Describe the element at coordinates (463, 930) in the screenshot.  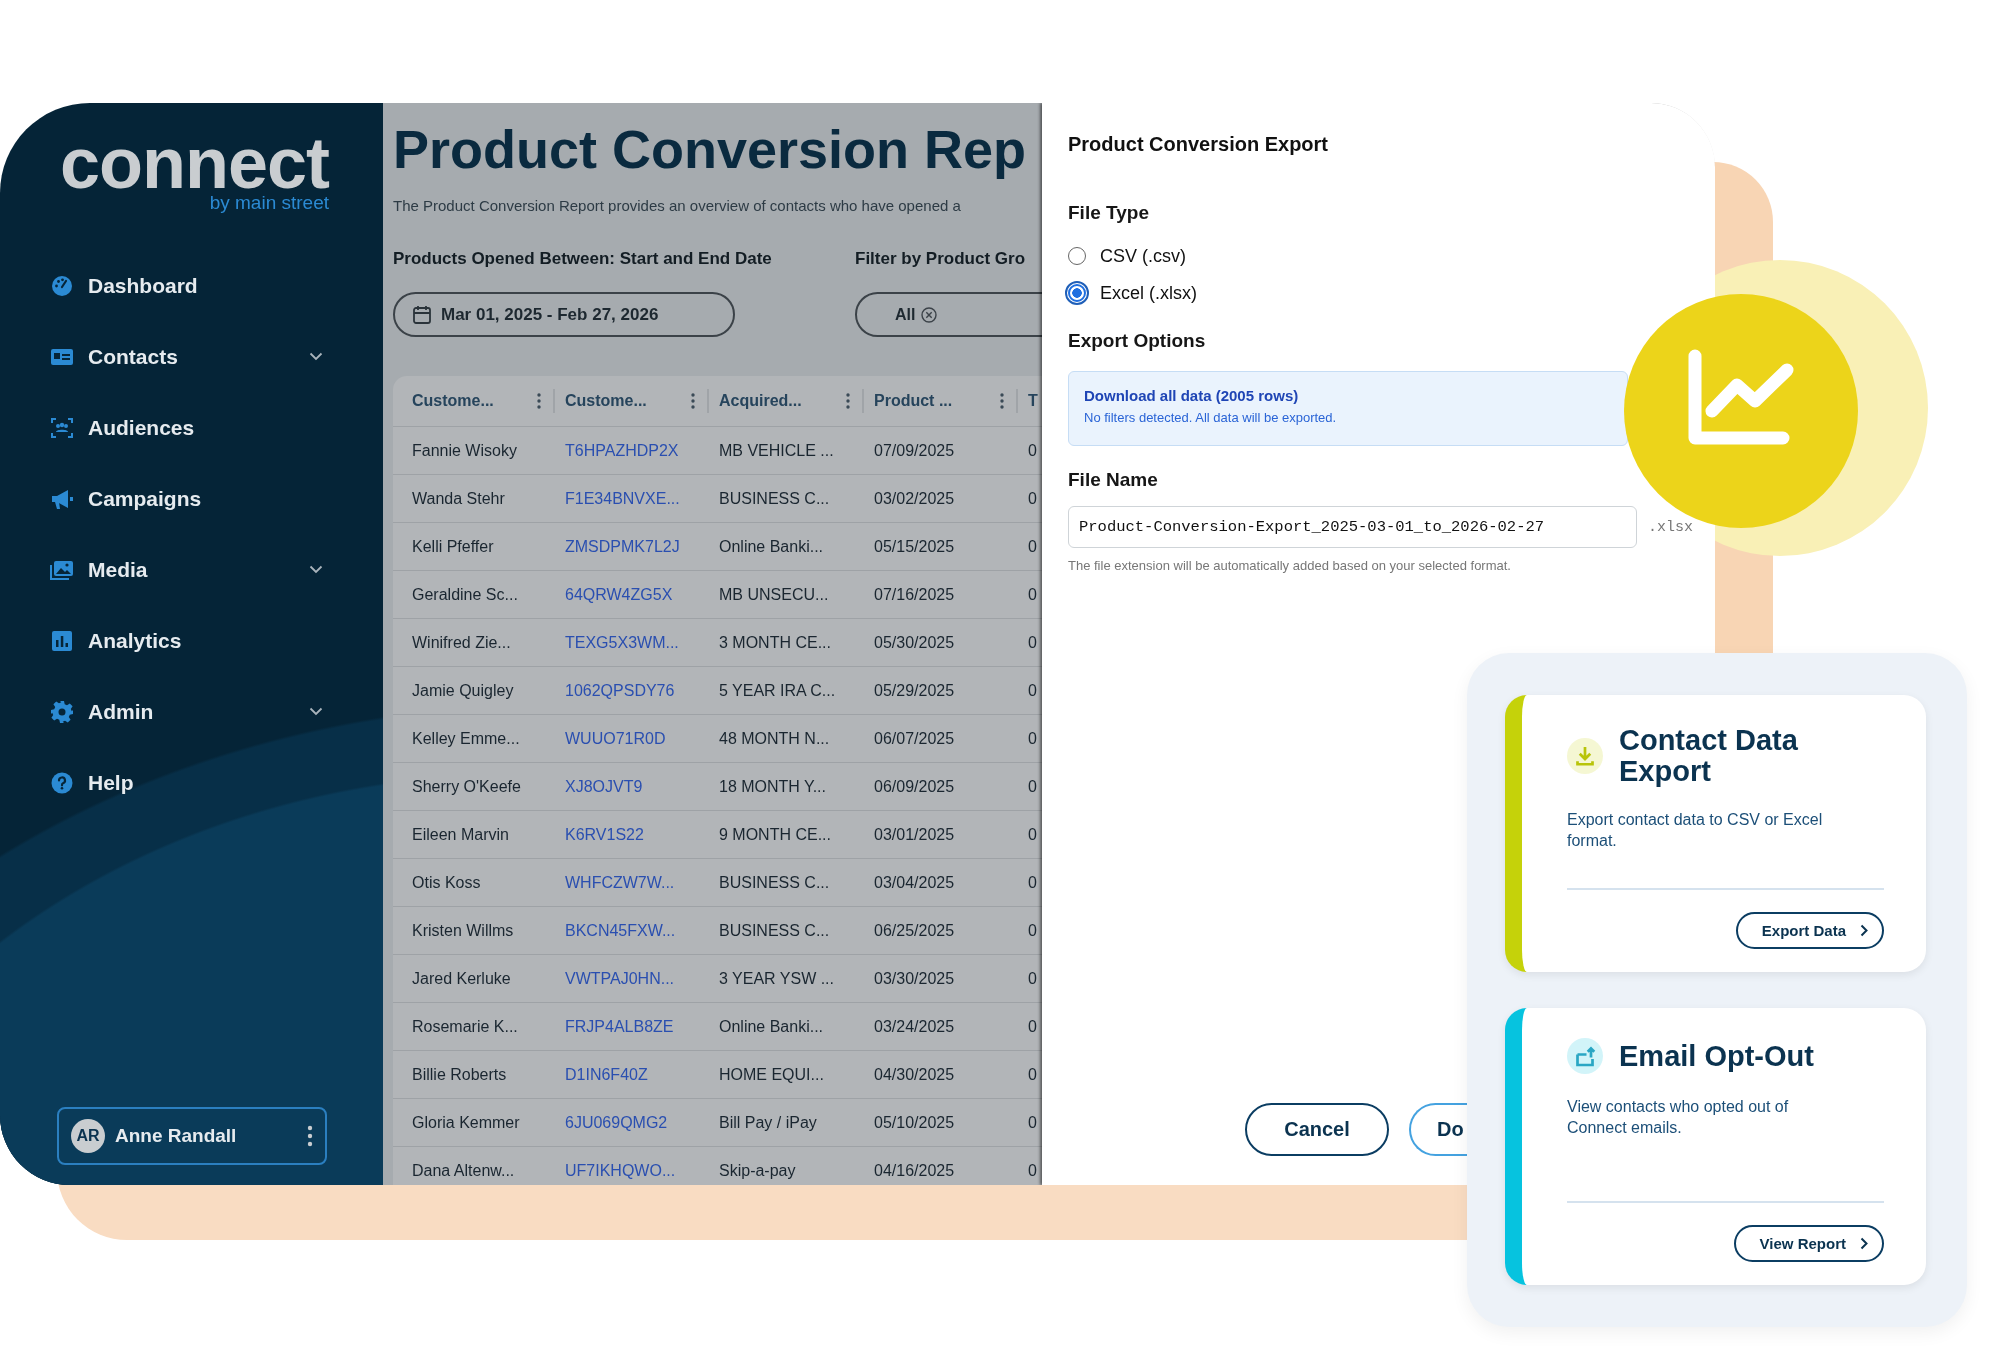
I see `table-cell: Kristen Willms` at that location.